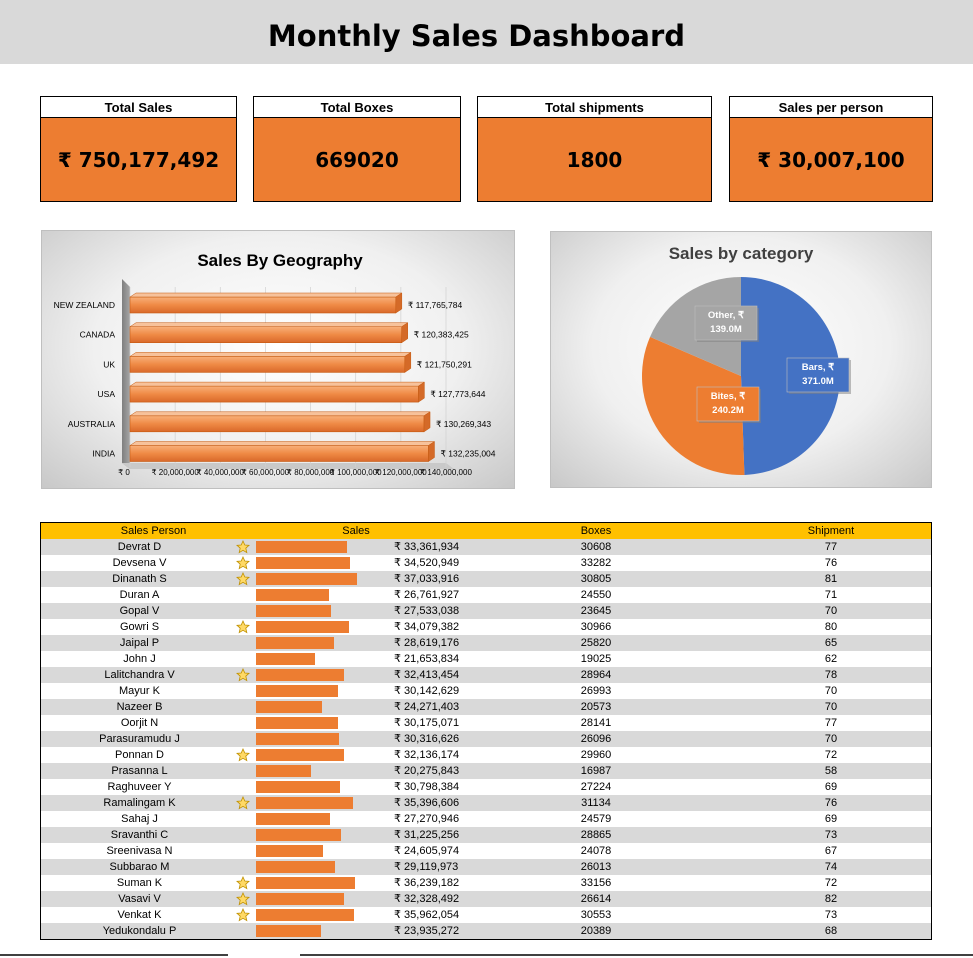 The width and height of the screenshot is (973, 958). I want to click on sales-value: ₹ 36,239,182, so click(427, 883).